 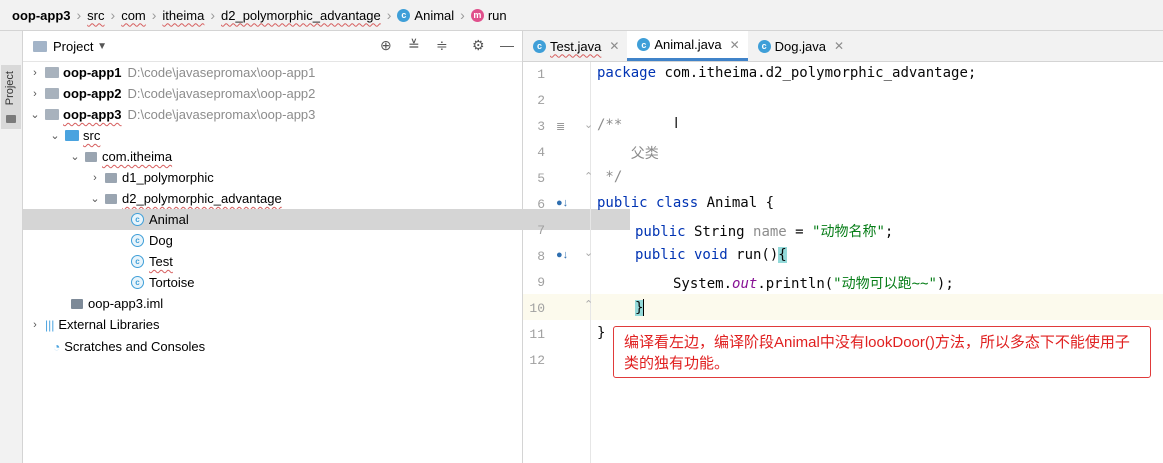 I want to click on tree-item-scratches: ◔ Scratches and Consoles, so click(x=287, y=346).